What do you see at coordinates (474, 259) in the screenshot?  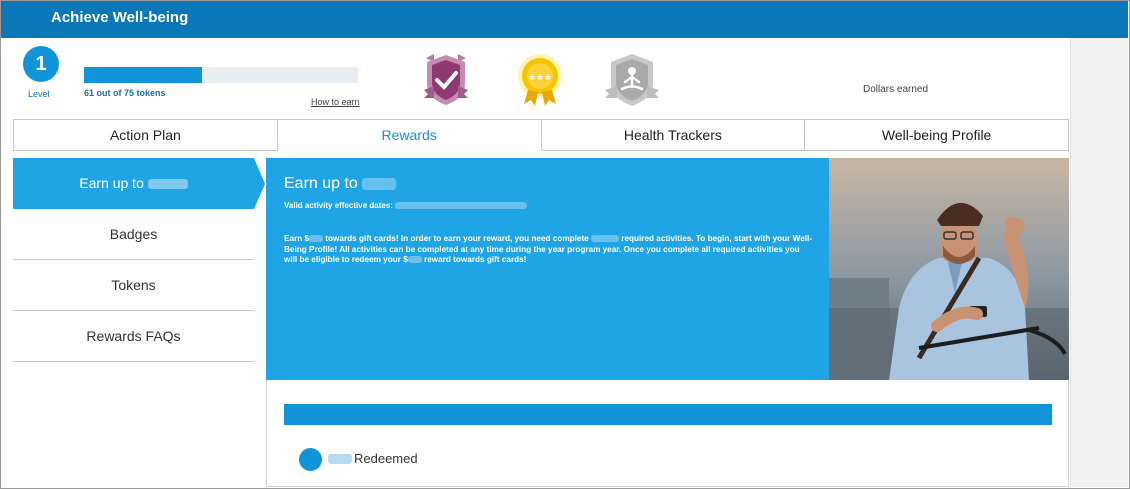 I see `hero-body-text: reward towards gift cards!` at bounding box center [474, 259].